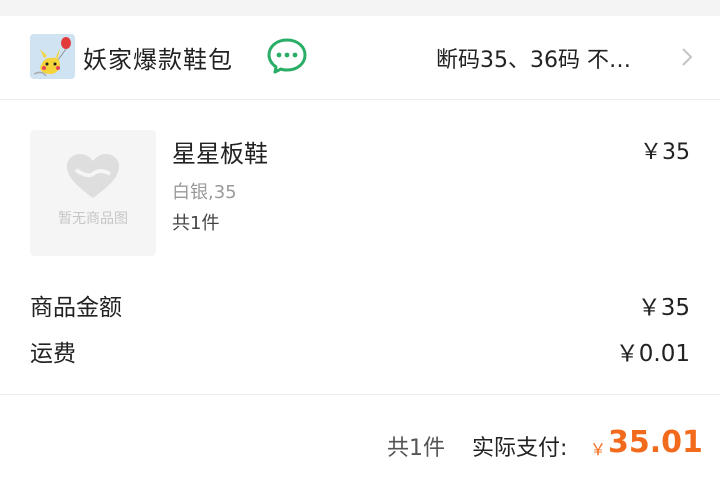  Describe the element at coordinates (76, 308) in the screenshot. I see `goods-amount-label: 商品金额` at that location.